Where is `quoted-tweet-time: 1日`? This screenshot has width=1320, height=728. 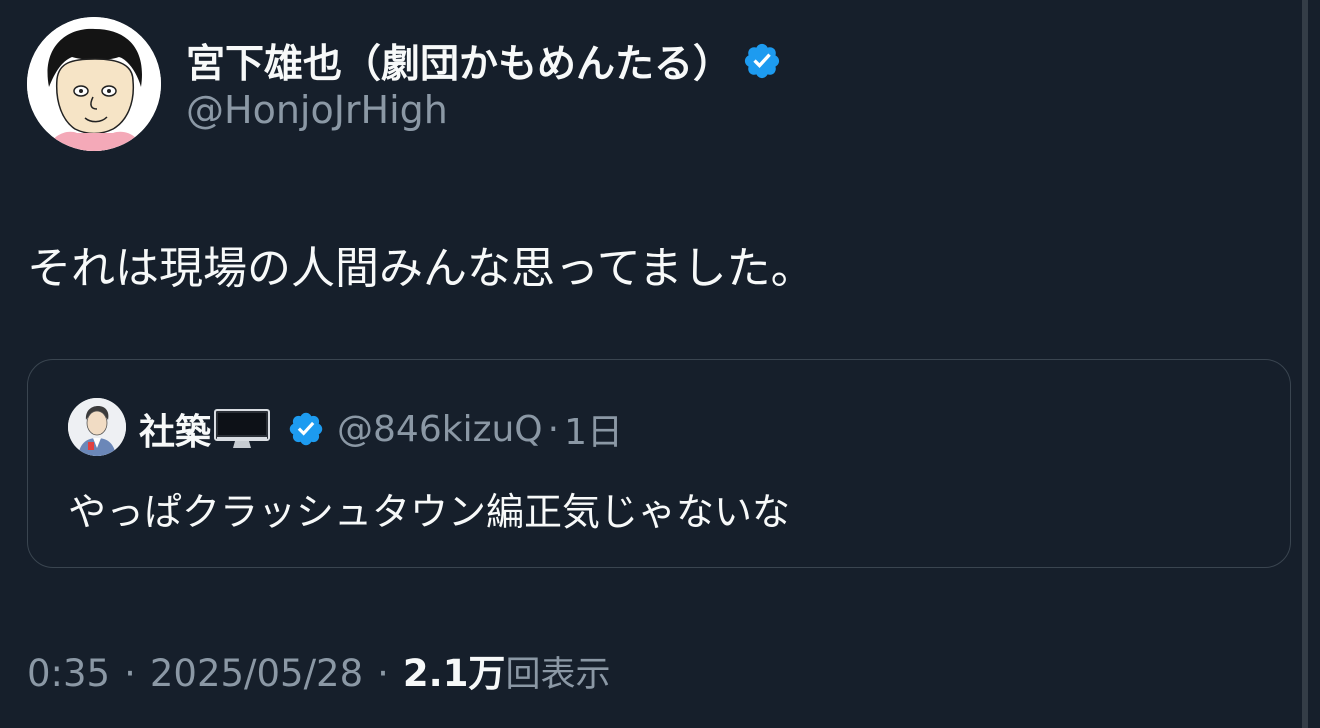 quoted-tweet-time: 1日 is located at coordinates (593, 429).